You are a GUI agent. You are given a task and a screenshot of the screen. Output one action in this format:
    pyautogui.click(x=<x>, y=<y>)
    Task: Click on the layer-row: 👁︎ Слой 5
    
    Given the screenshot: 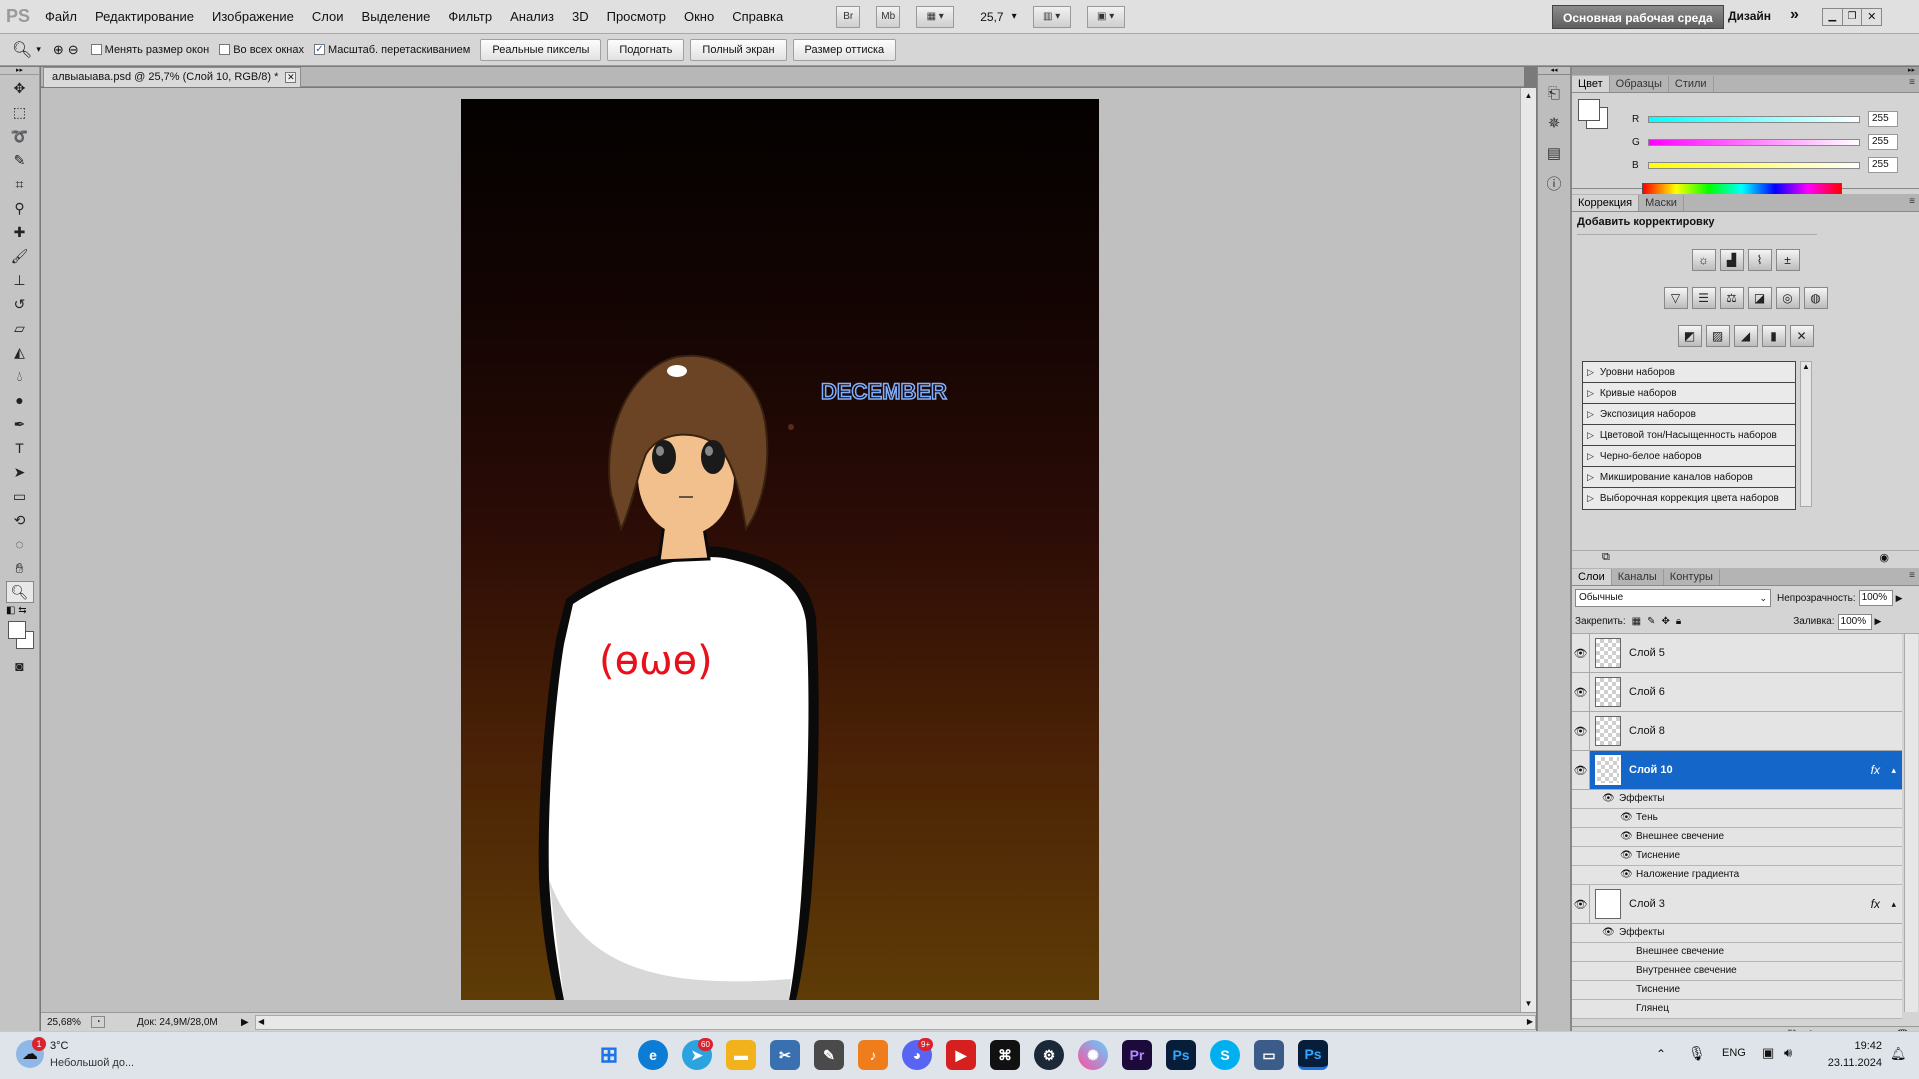 What is the action you would take?
    pyautogui.click(x=1737, y=653)
    